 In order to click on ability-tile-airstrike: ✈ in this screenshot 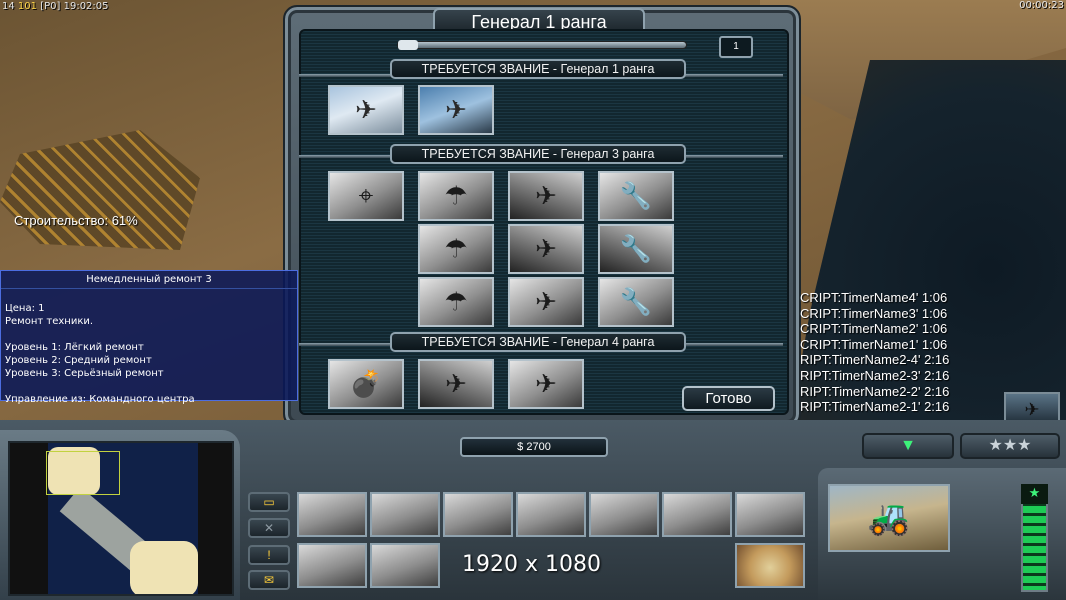, I will do `click(546, 249)`.